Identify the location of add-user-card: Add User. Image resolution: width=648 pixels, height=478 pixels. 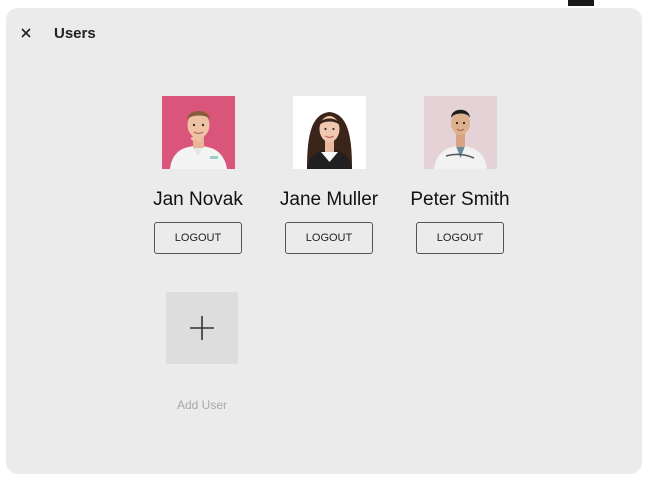
(202, 352).